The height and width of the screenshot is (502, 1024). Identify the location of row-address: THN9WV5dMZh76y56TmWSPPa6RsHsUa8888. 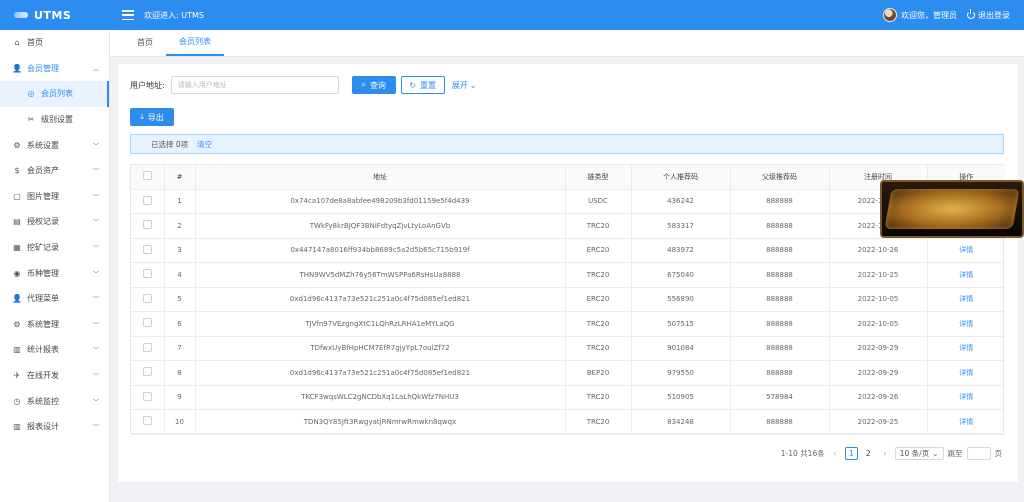
(380, 275).